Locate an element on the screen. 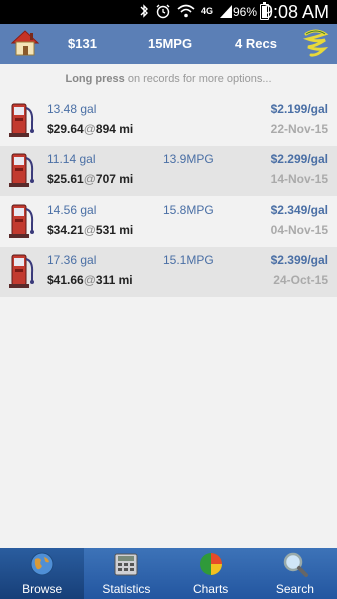 This screenshot has width=337, height=599. home-icon is located at coordinates (25, 43).